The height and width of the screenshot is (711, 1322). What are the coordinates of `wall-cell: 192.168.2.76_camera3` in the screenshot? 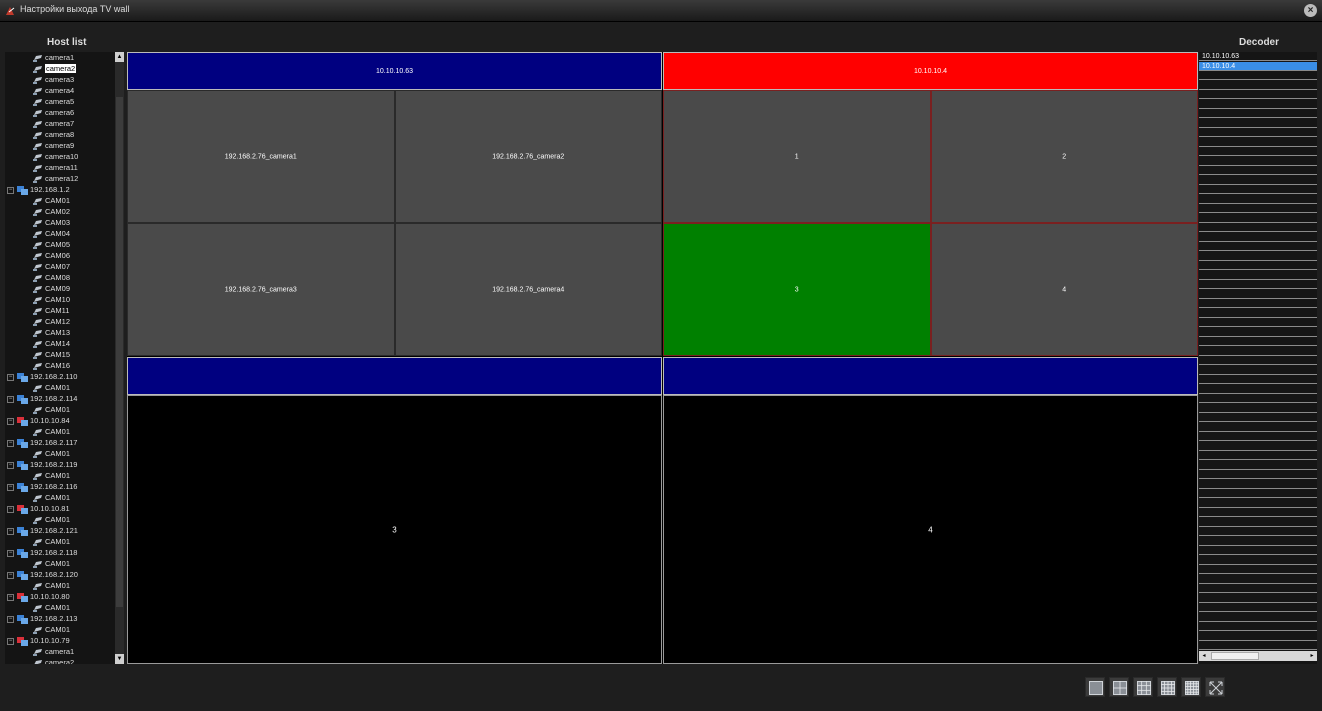 It's located at (261, 289).